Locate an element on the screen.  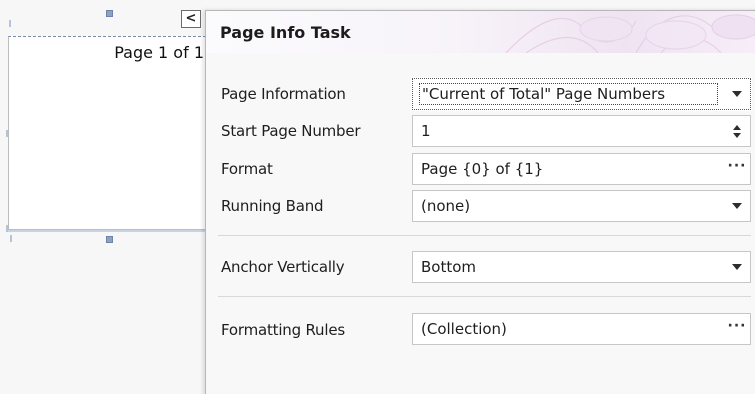
spin-down-icon is located at coordinates (737, 135).